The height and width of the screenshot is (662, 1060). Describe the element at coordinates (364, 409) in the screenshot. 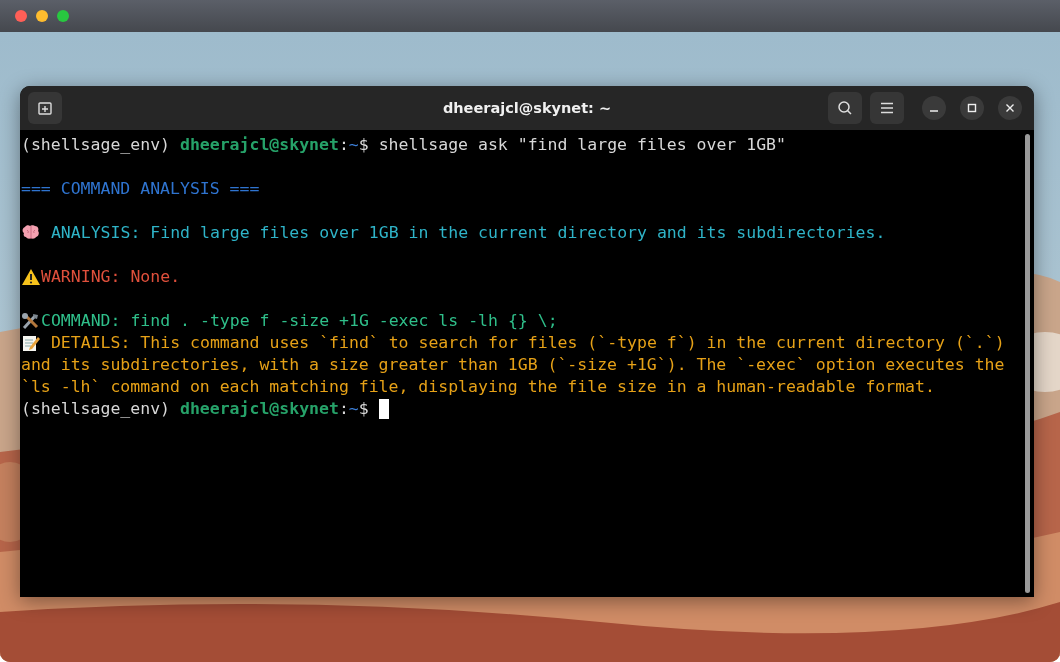

I see `terminal-text: $` at that location.